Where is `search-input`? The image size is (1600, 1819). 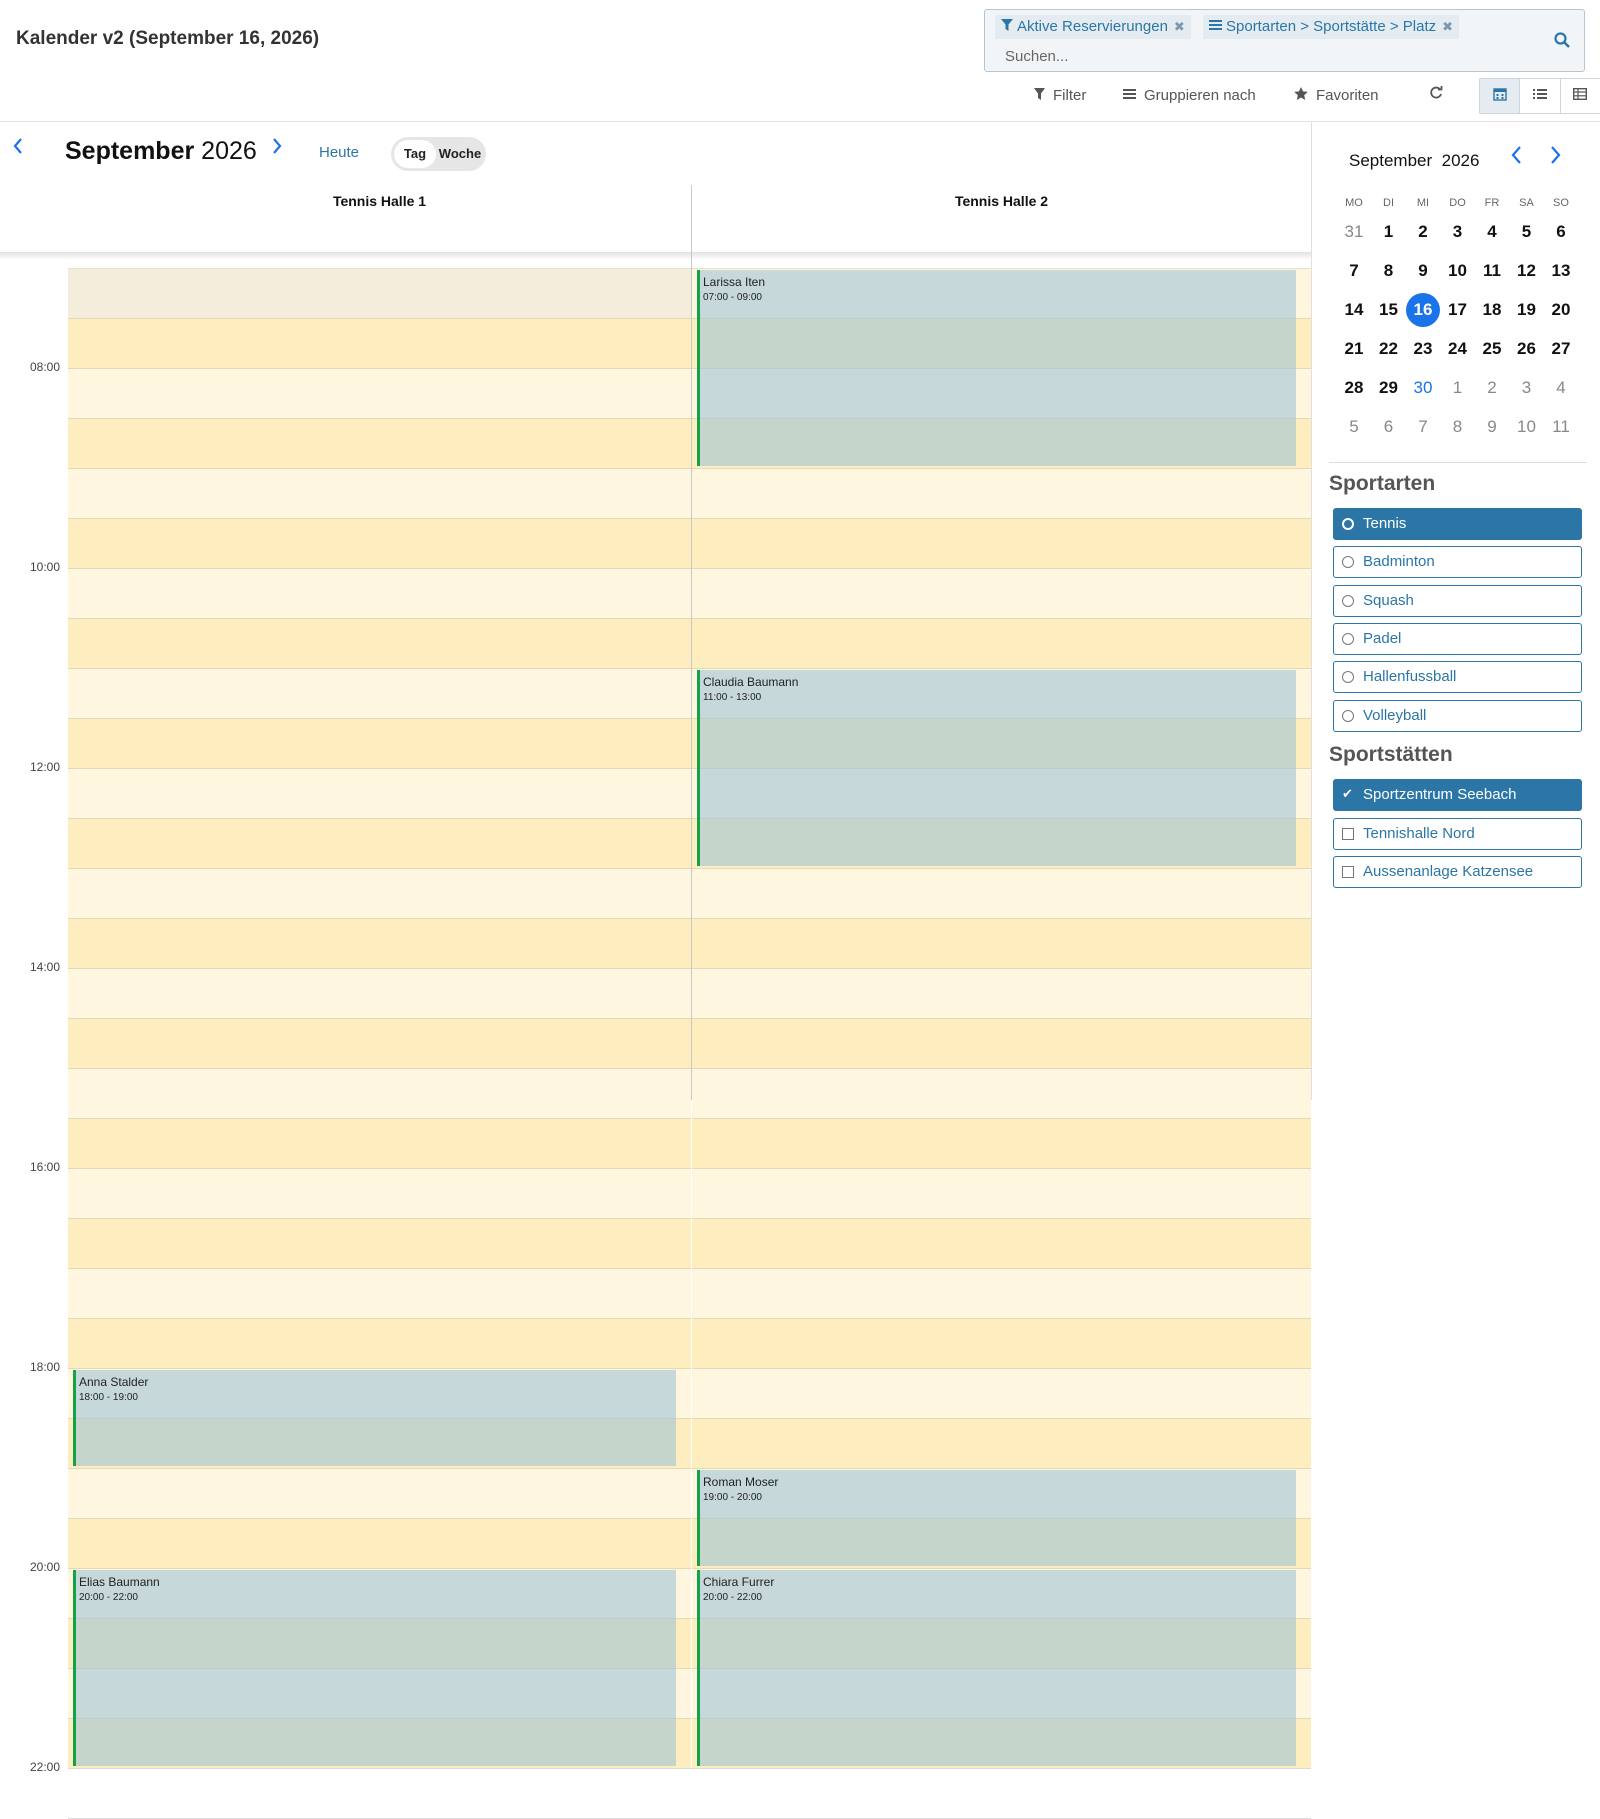
search-input is located at coordinates (1255, 56).